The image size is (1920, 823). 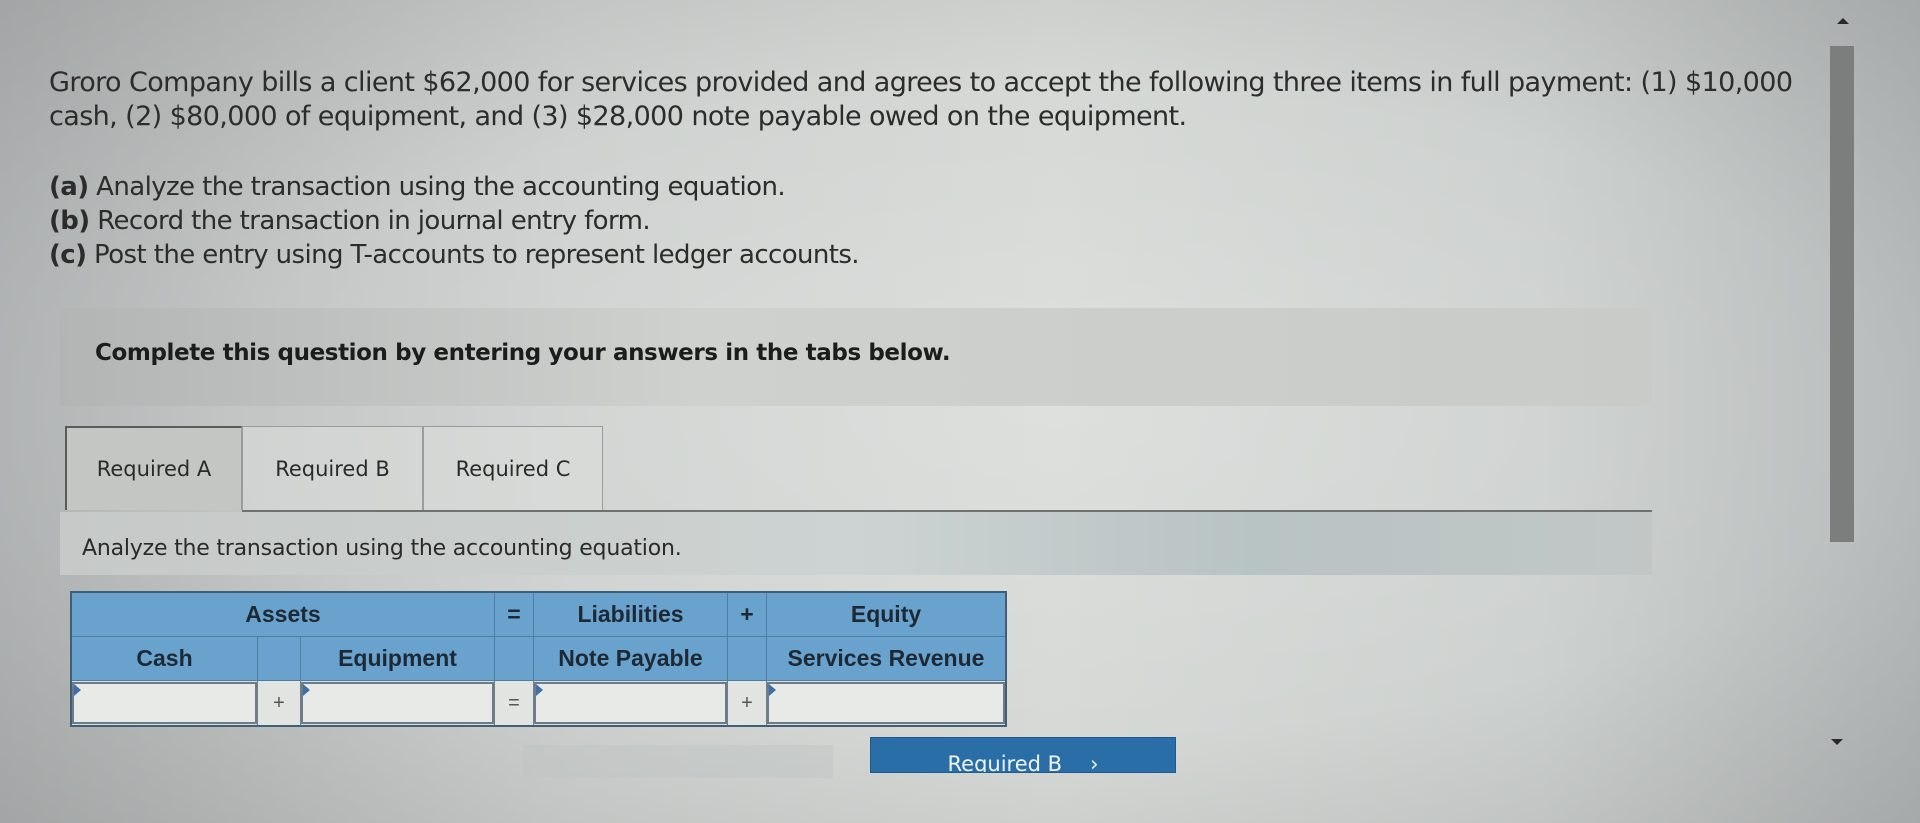 What do you see at coordinates (1094, 762) in the screenshot?
I see `chevron-right-icon: ›` at bounding box center [1094, 762].